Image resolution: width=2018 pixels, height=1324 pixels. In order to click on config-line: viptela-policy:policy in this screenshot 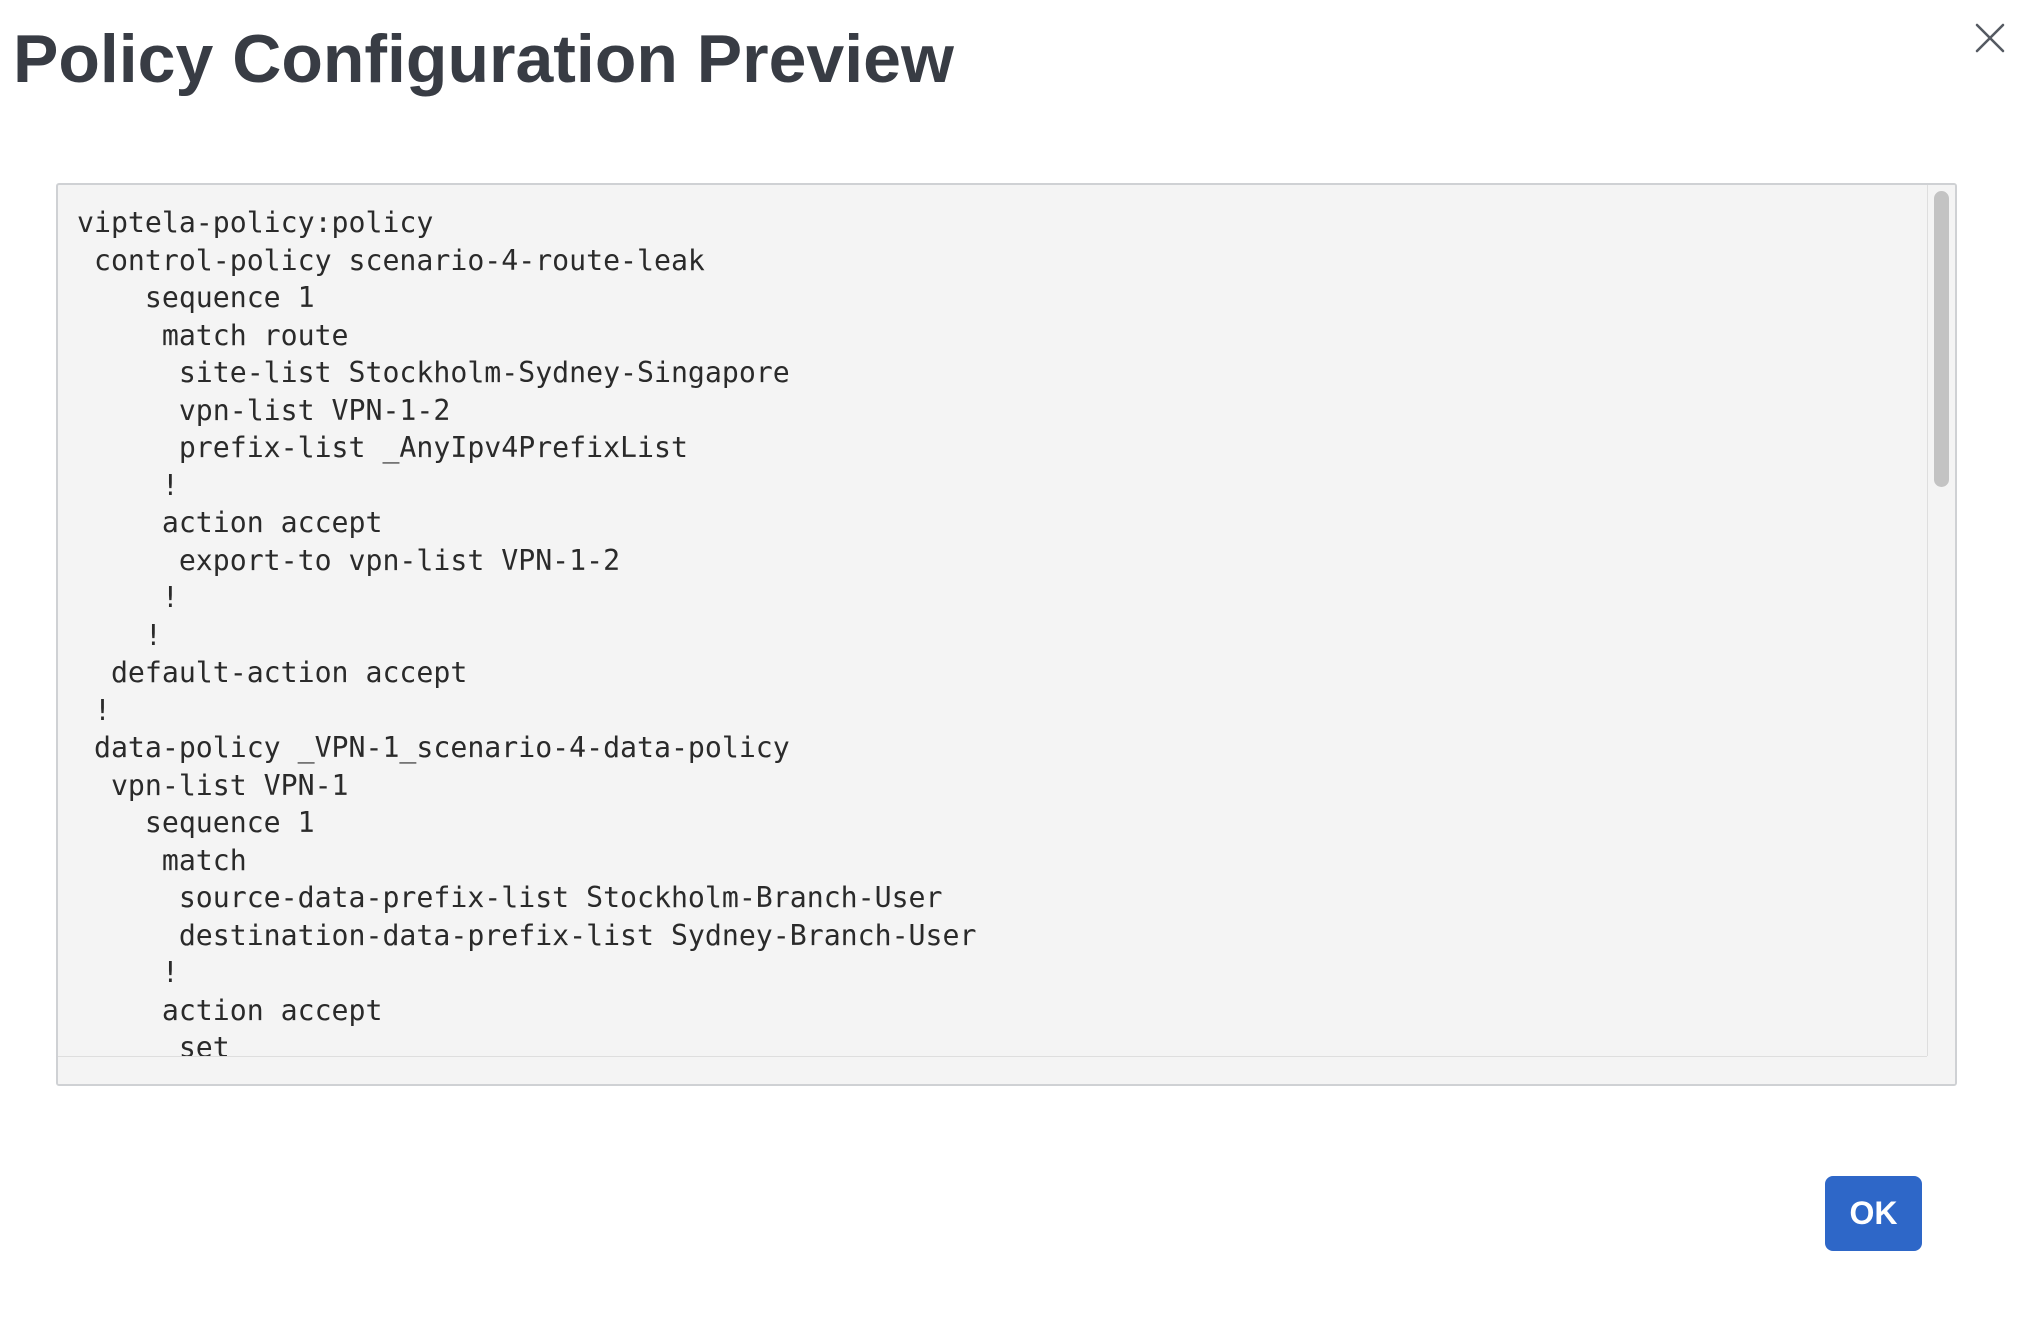, I will do `click(255, 222)`.